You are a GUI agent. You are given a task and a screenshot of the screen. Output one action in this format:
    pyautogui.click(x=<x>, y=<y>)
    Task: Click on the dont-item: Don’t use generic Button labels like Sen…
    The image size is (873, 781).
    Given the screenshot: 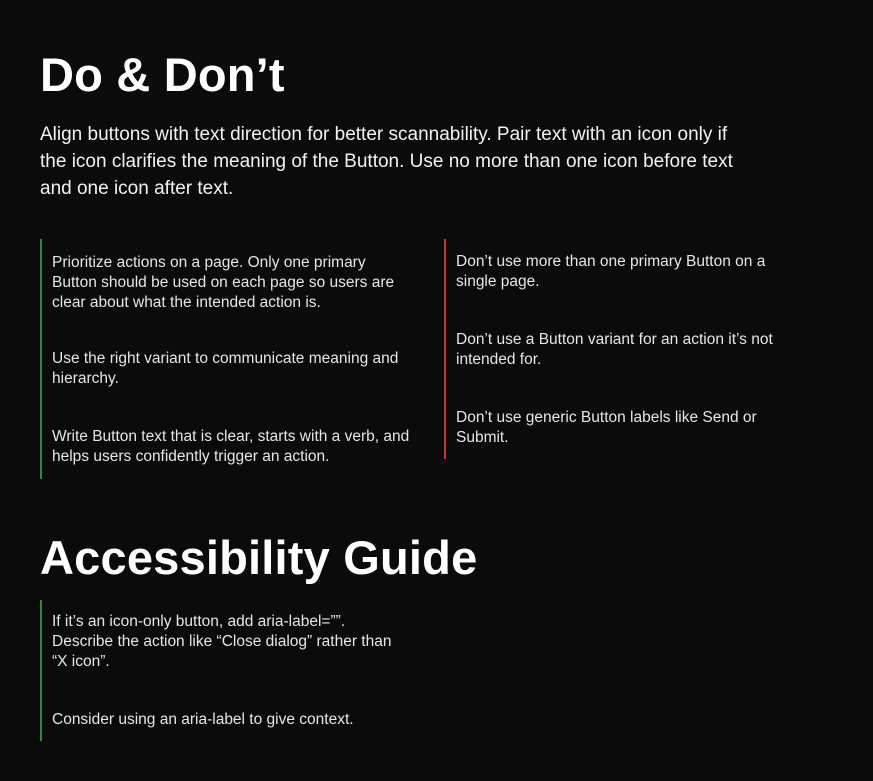 What is the action you would take?
    pyautogui.click(x=606, y=427)
    